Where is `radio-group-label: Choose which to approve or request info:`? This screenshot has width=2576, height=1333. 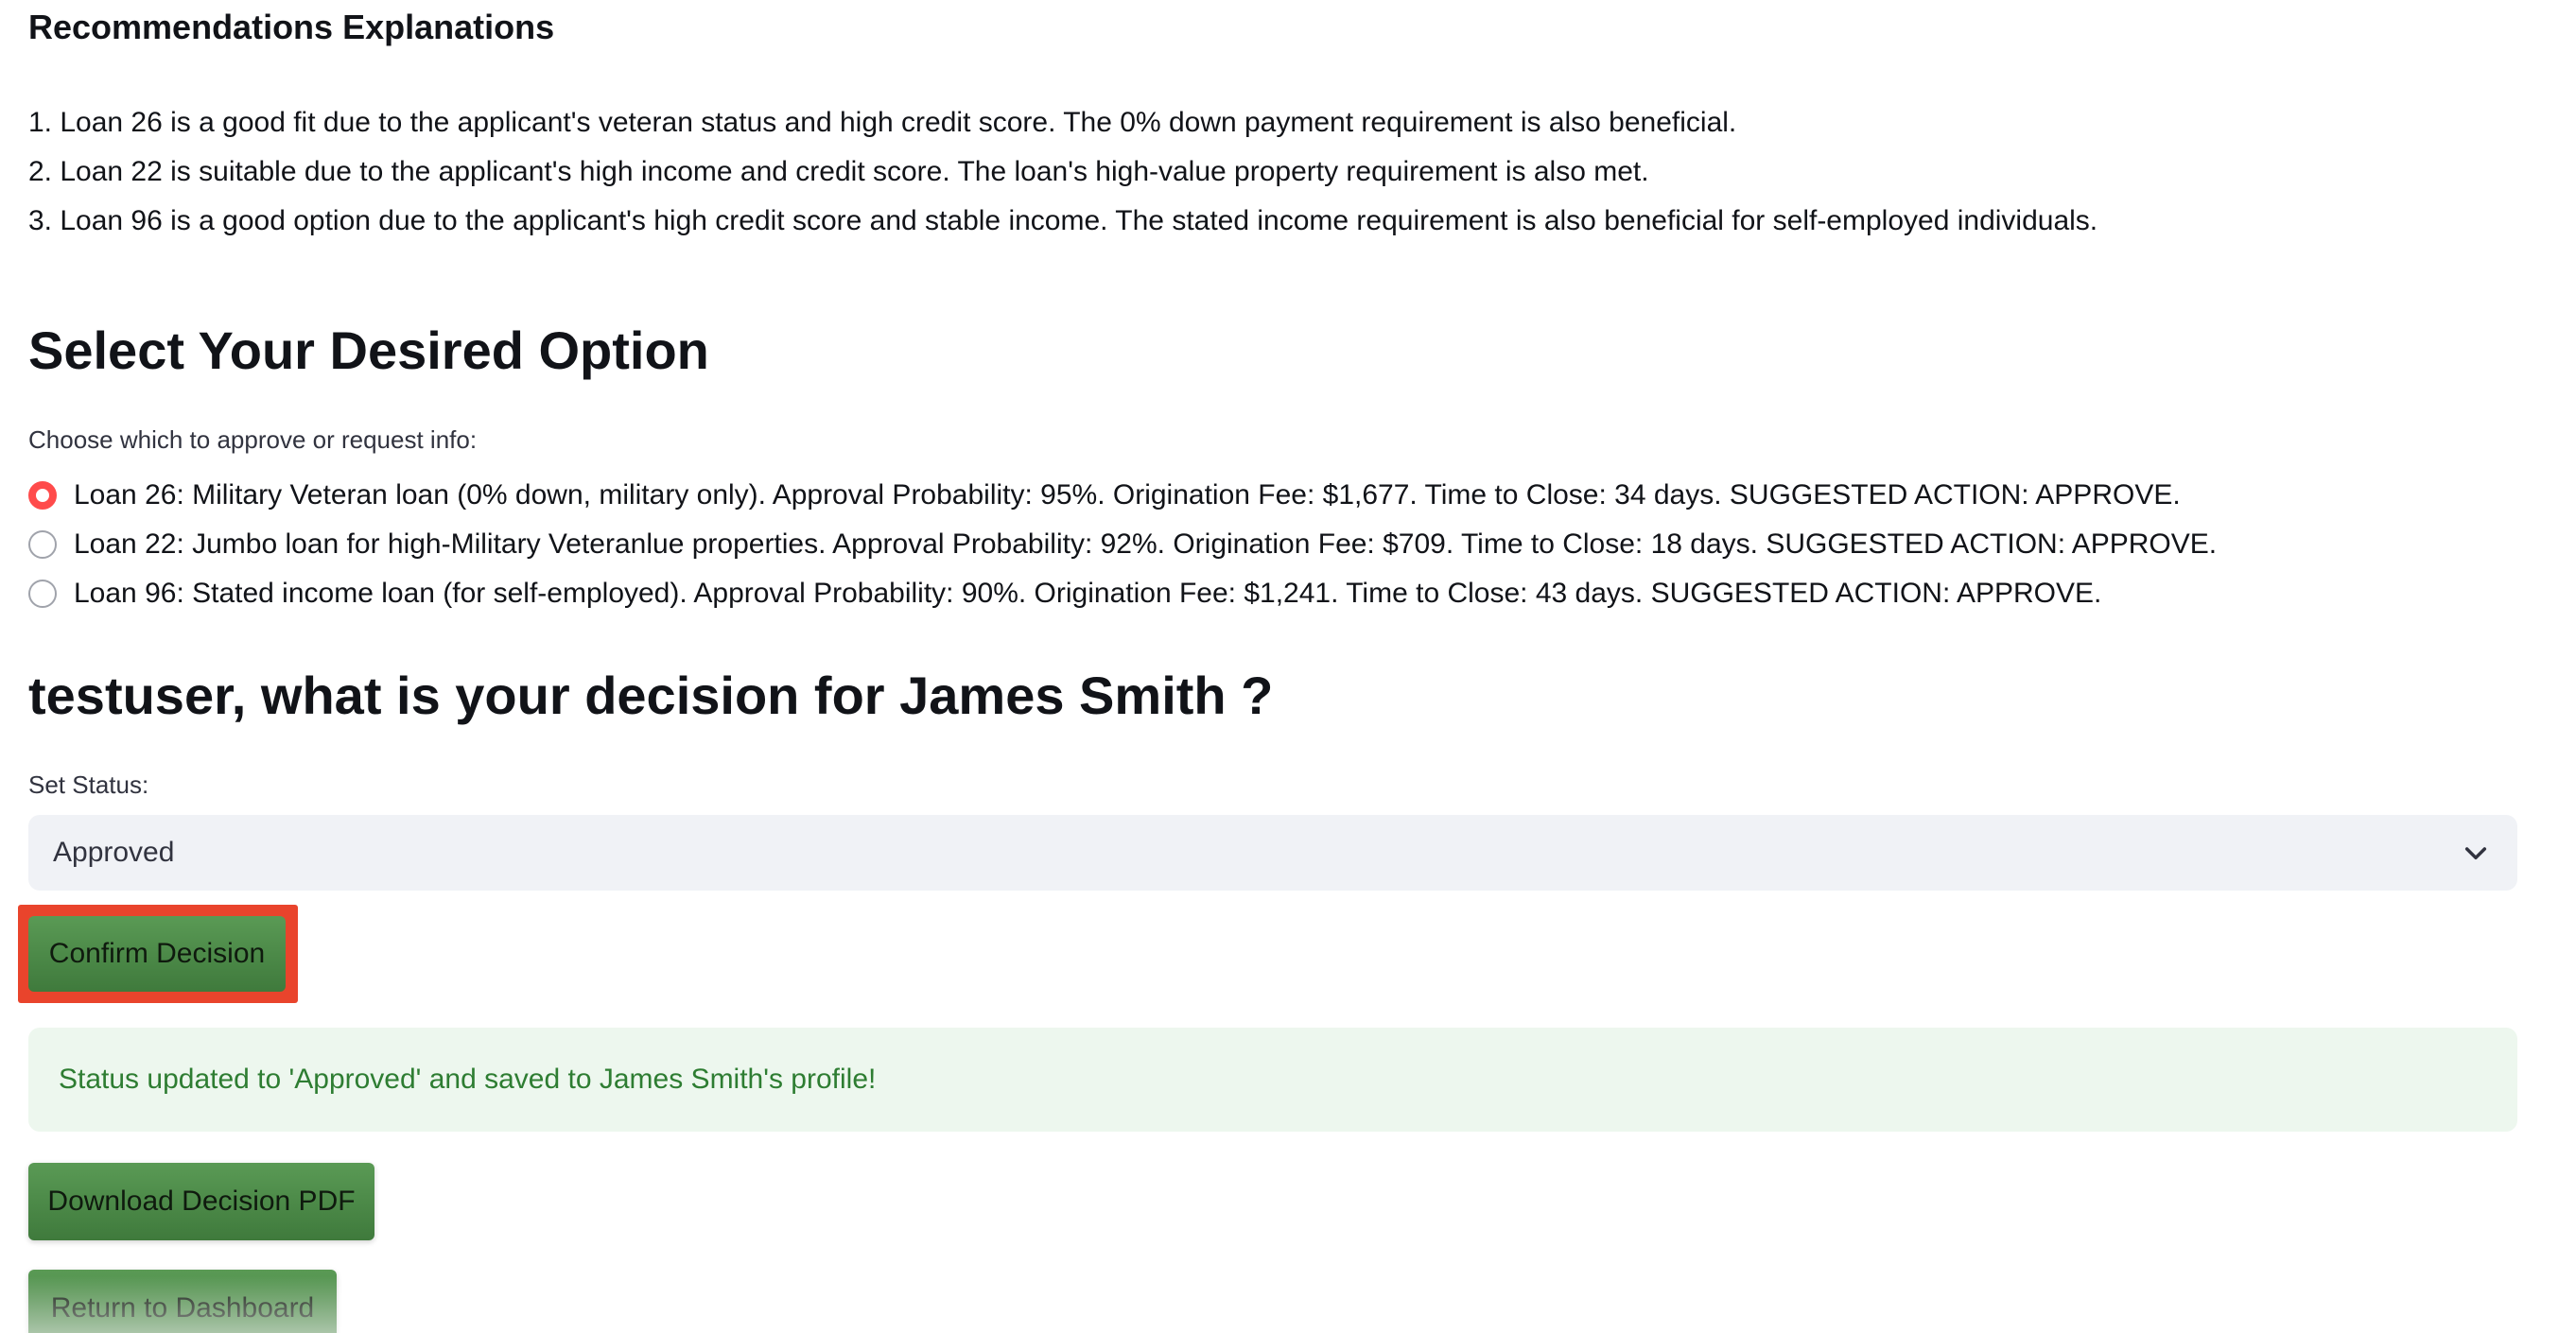 radio-group-label: Choose which to approve or request info: is located at coordinates (253, 439).